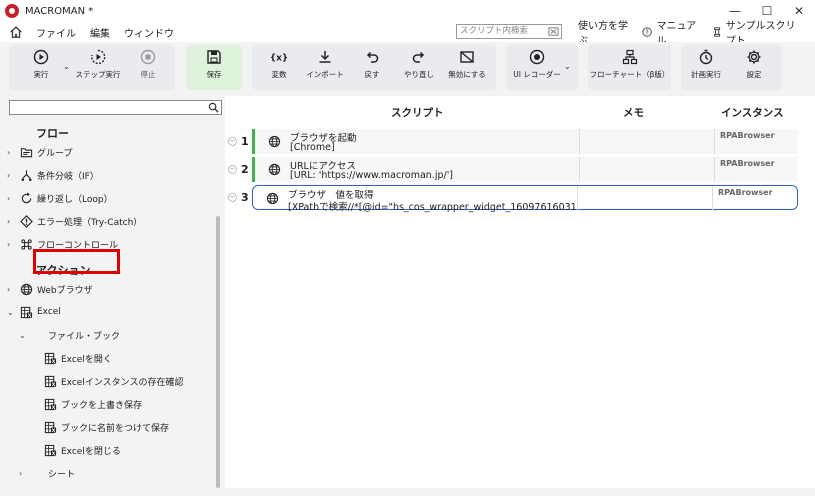 The width and height of the screenshot is (815, 496). Describe the element at coordinates (102, 405) in the screenshot. I see `tree-item-book-save-label: ブックを上書き保存` at that location.